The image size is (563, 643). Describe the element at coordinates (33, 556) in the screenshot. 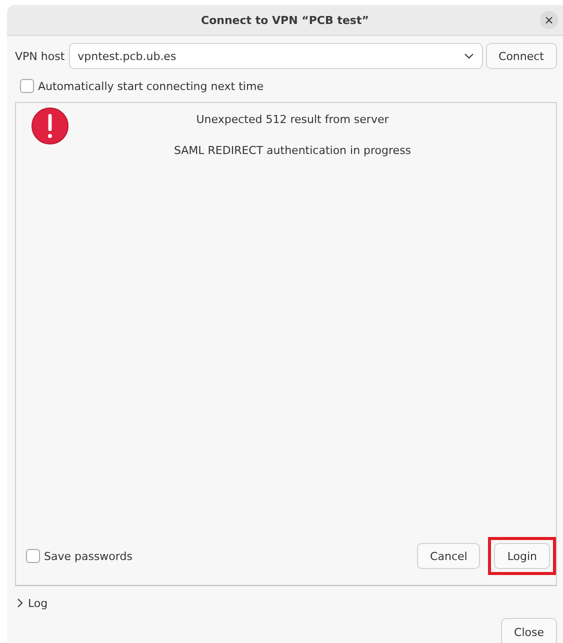

I see `save-passwords-checkbox` at that location.